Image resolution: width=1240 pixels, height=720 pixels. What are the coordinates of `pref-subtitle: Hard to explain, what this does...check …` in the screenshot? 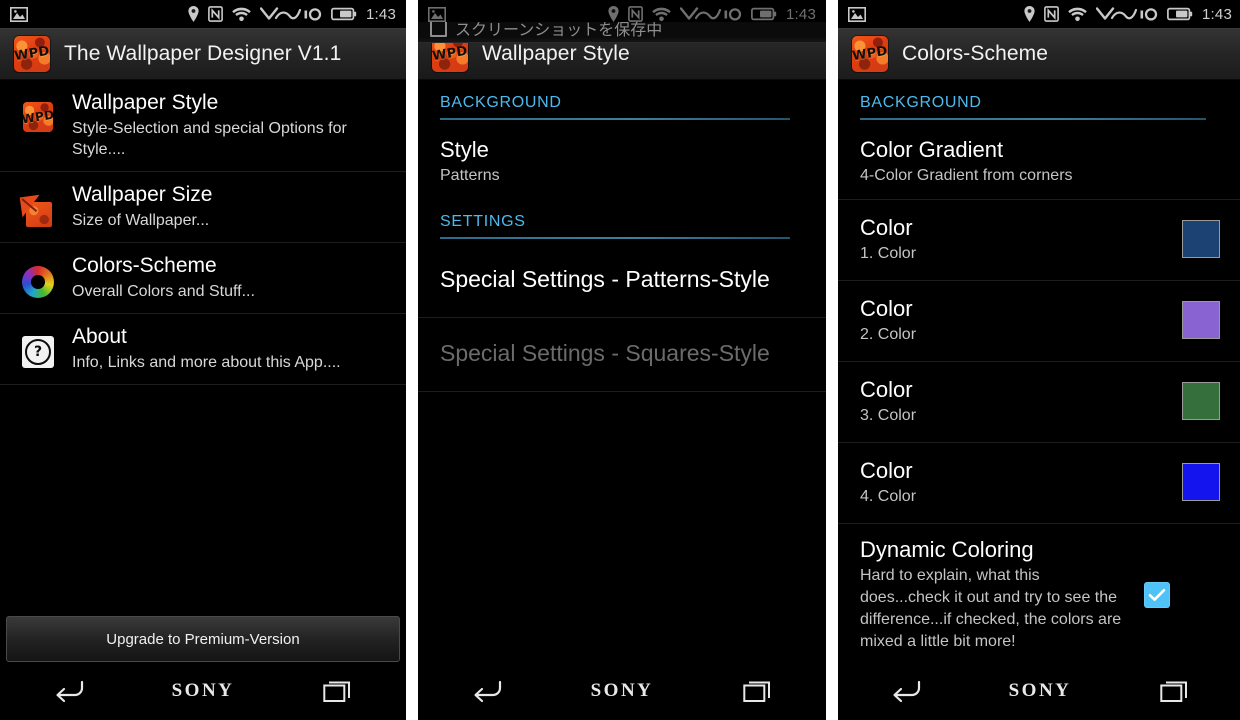 It's located at (991, 608).